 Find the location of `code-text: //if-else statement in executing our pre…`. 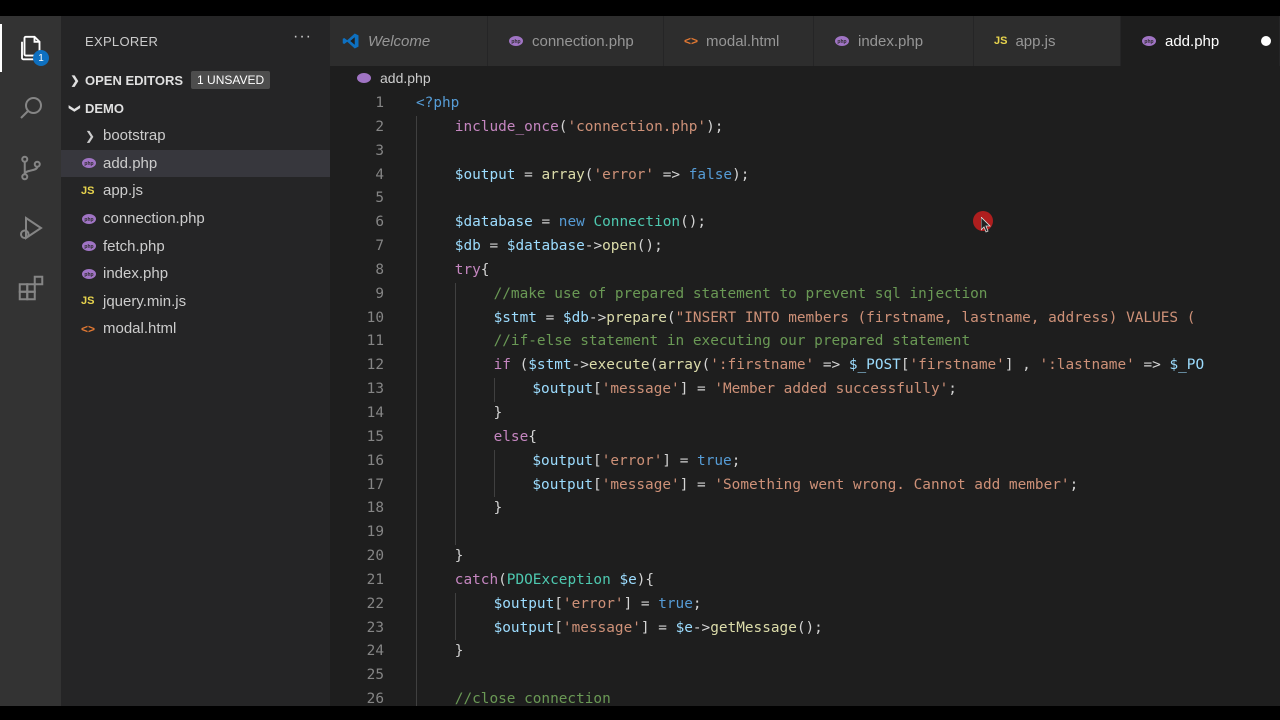

code-text: //if-else statement in executing our pre… is located at coordinates (732, 341).